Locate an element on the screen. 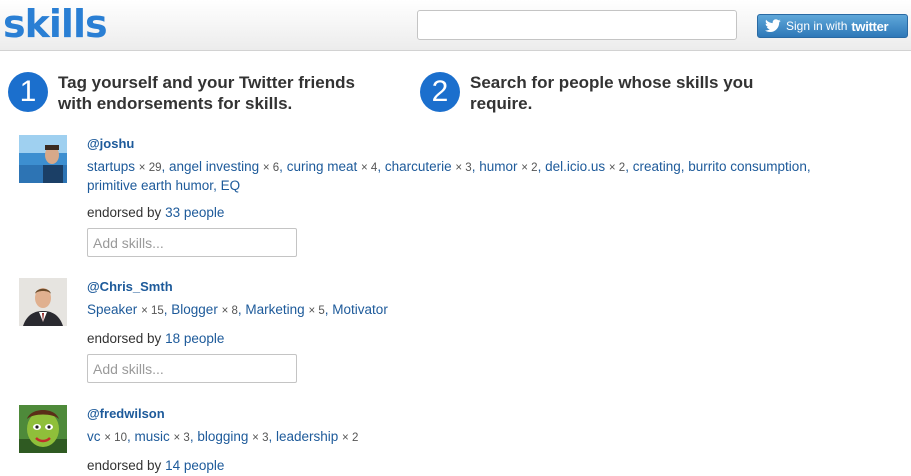 The width and height of the screenshot is (911, 476). skill-link: music is located at coordinates (151, 436).